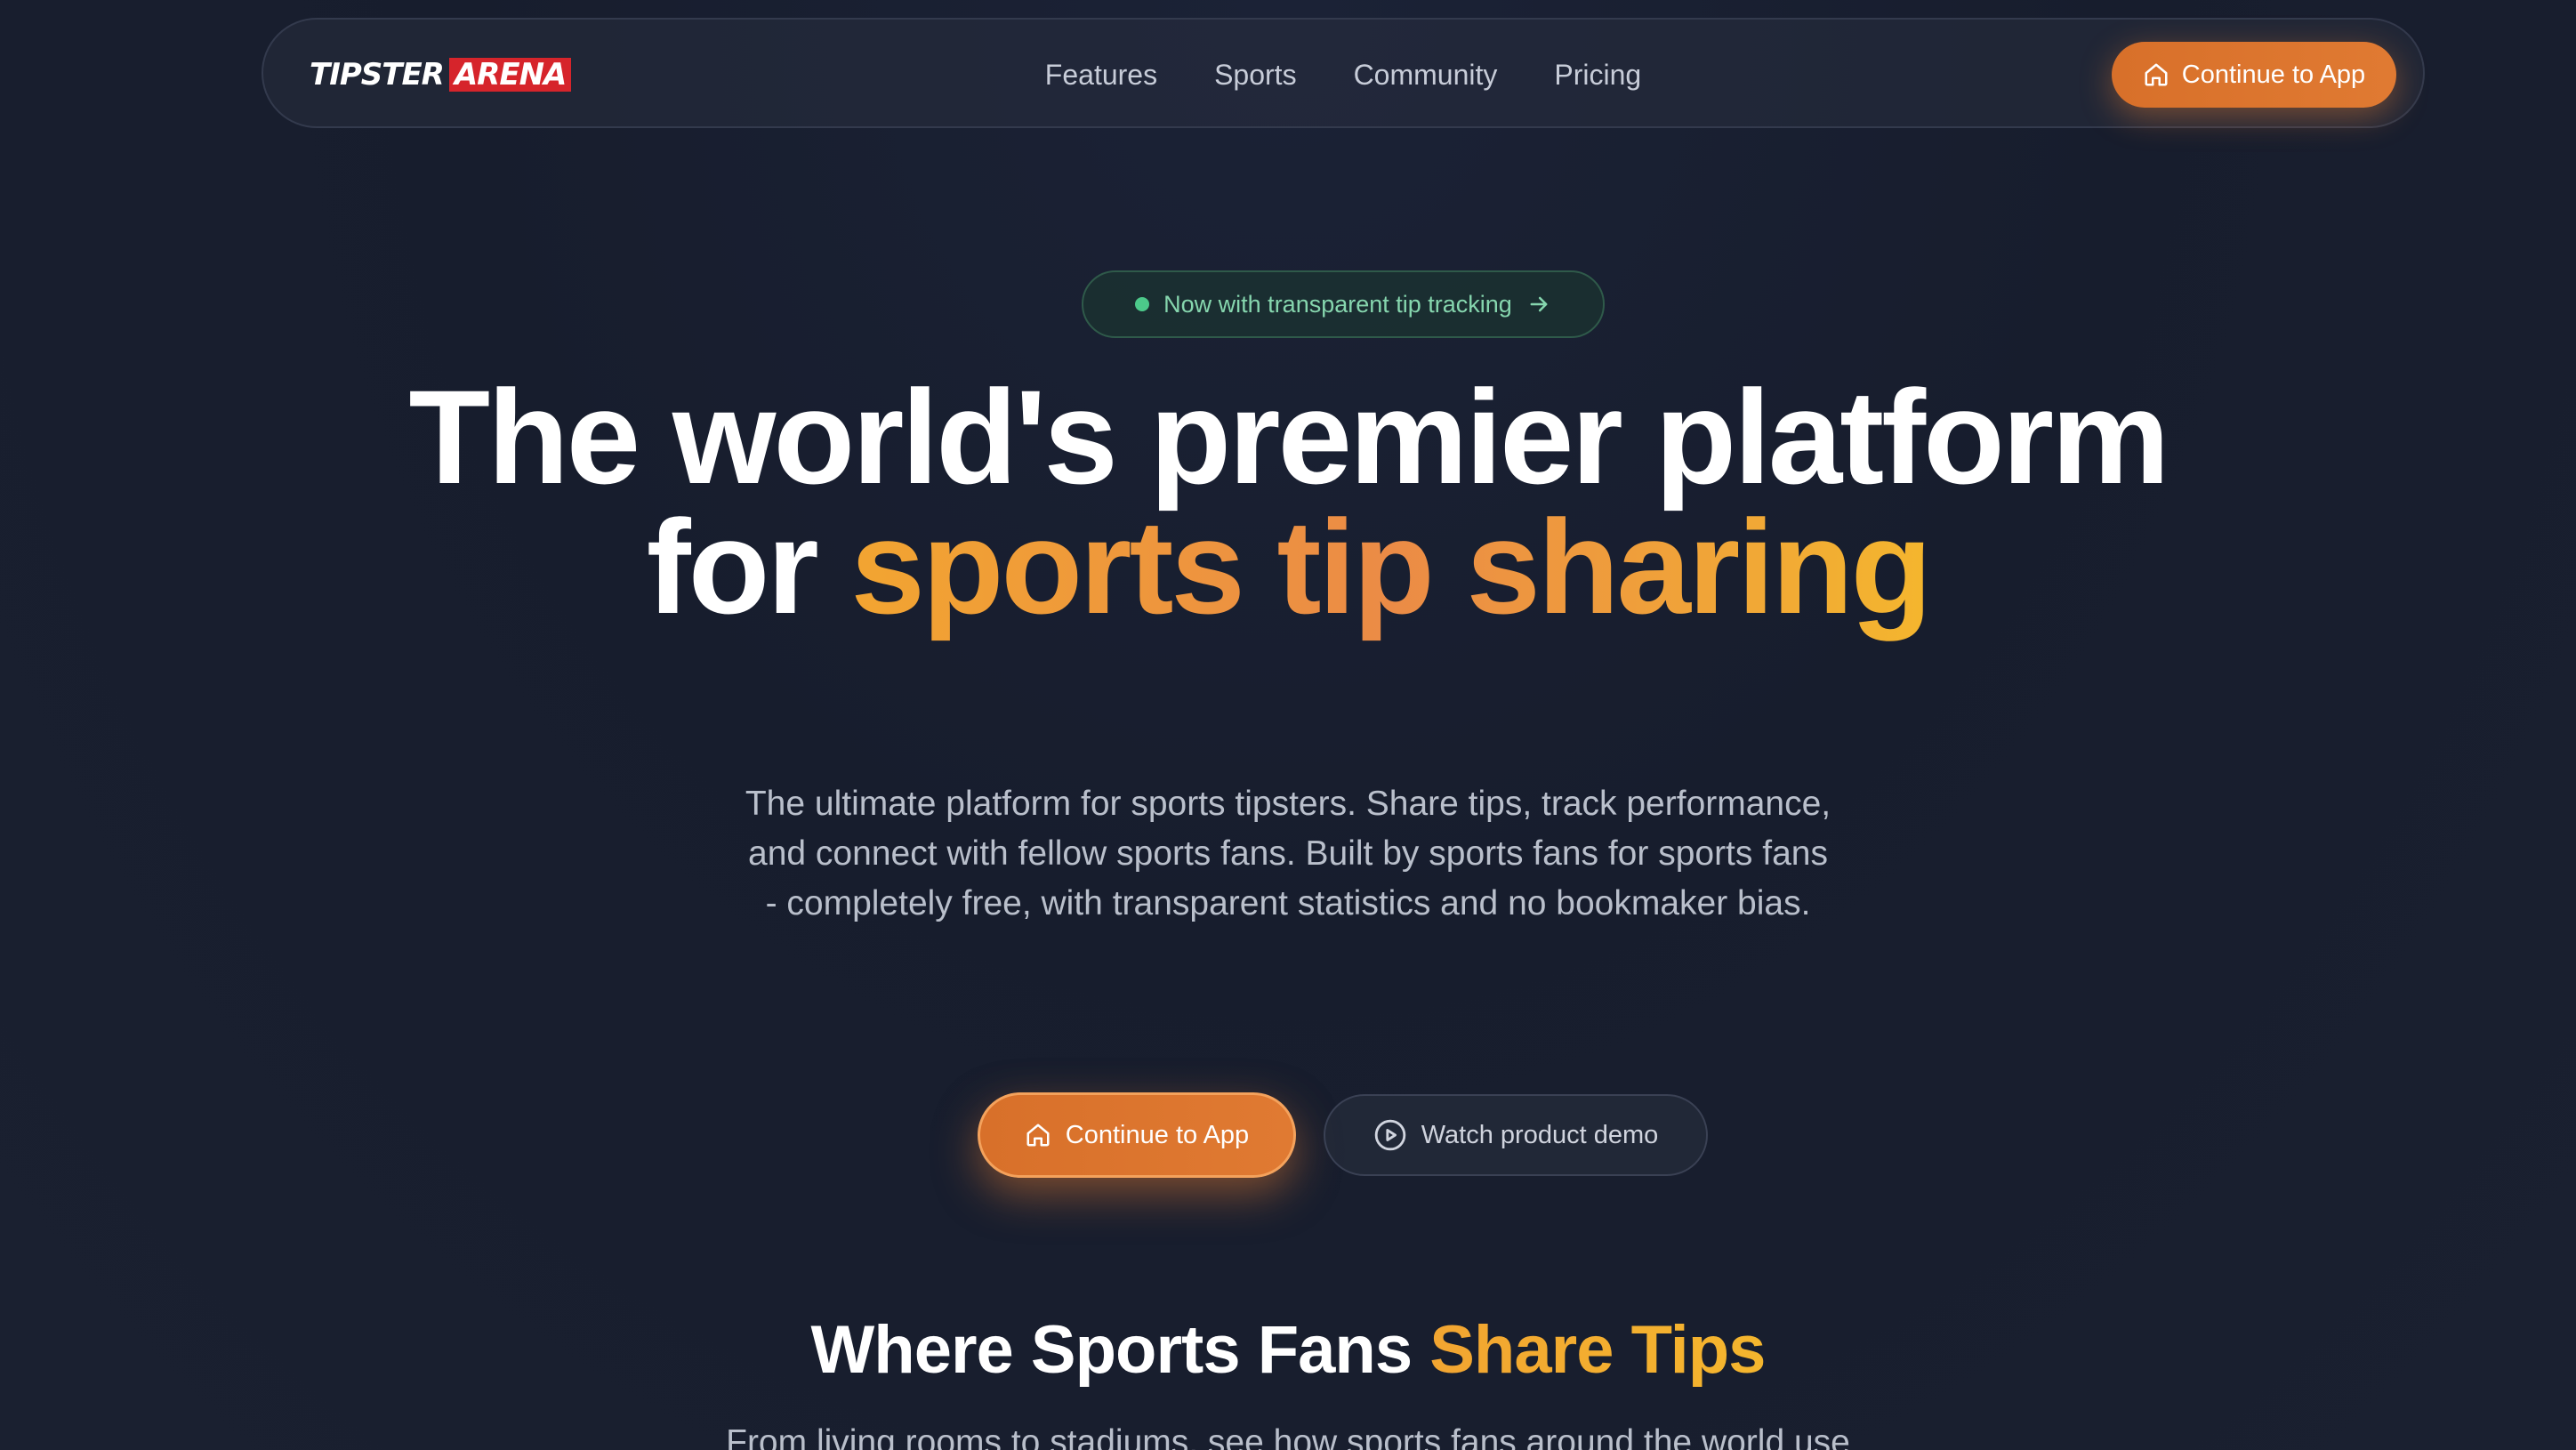 The height and width of the screenshot is (1450, 2576). What do you see at coordinates (1101, 75) in the screenshot?
I see `nav-link-features: Features` at bounding box center [1101, 75].